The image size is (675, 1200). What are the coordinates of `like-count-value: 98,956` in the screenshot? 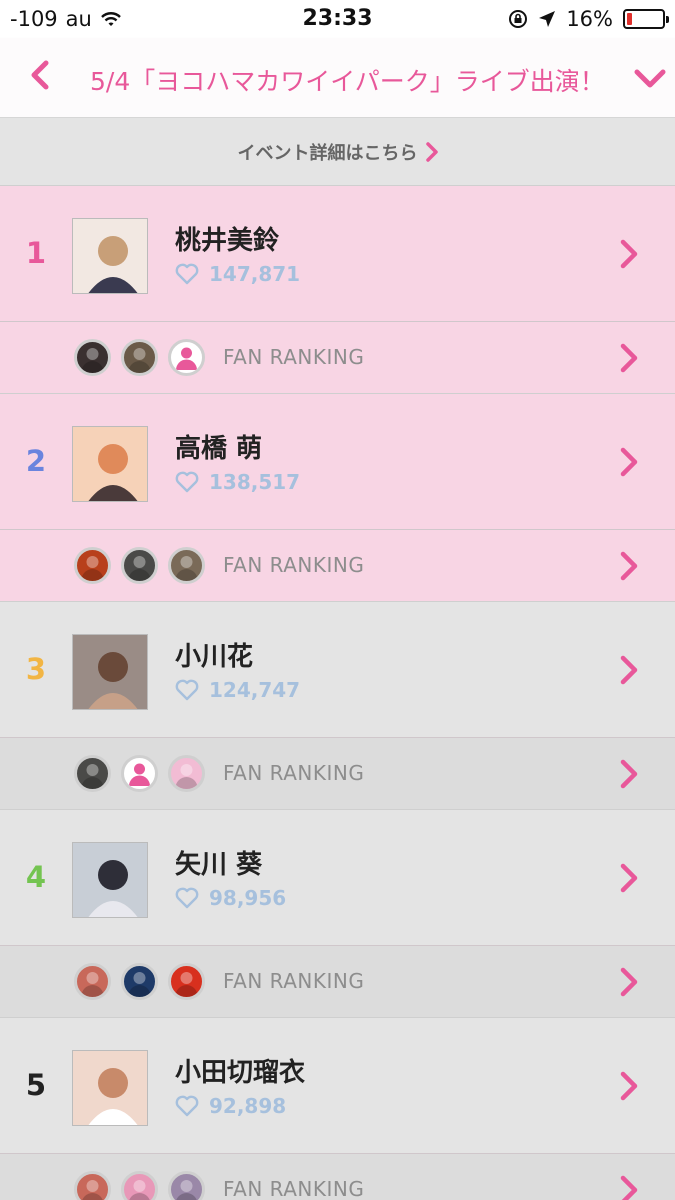 It's located at (248, 898).